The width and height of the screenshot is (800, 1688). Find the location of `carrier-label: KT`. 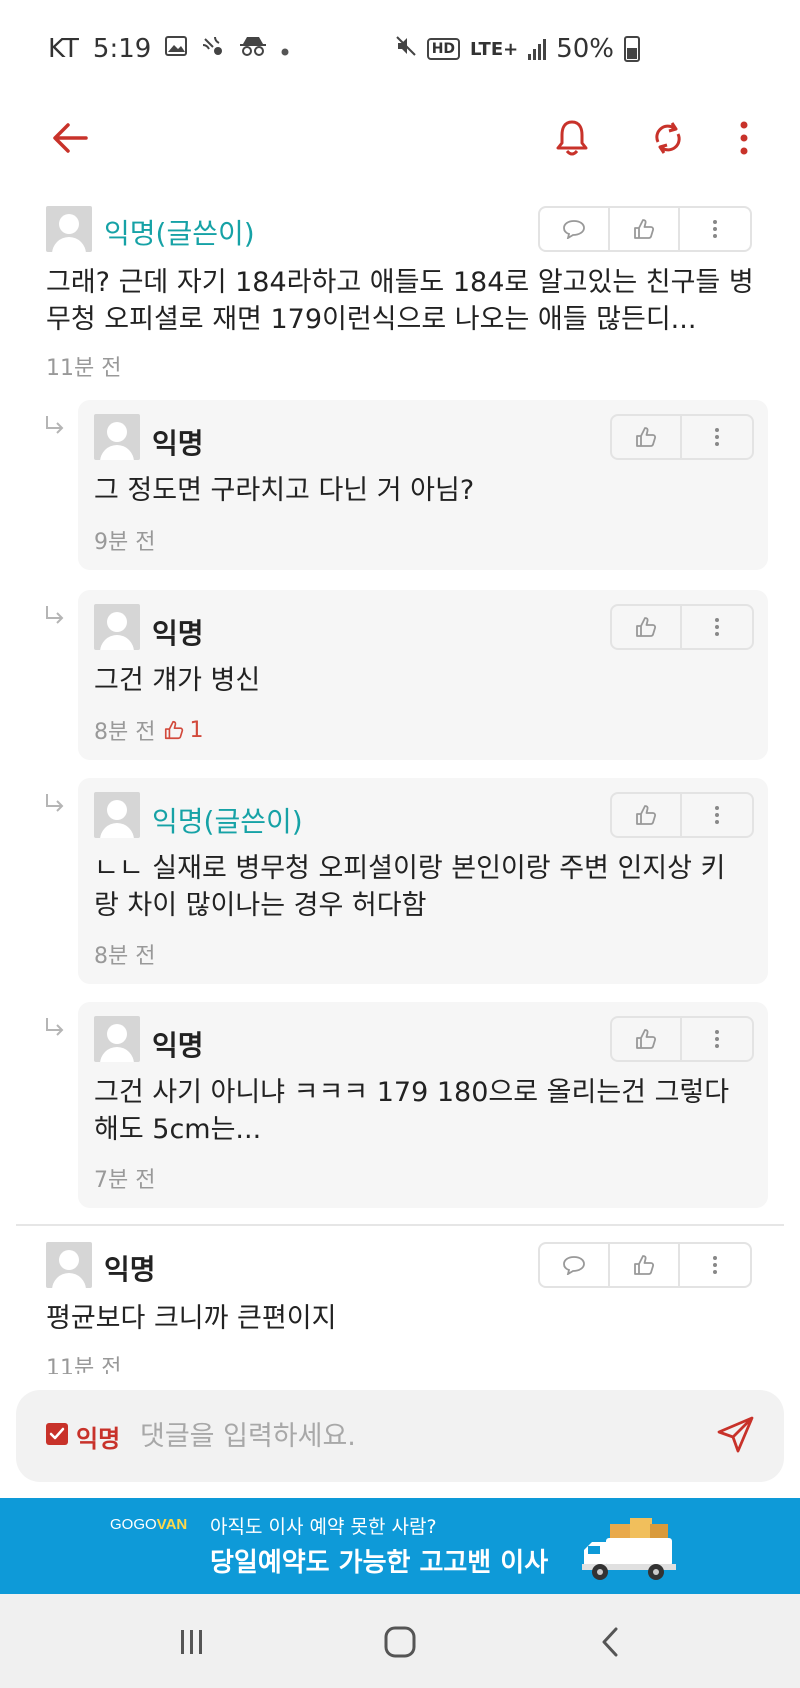

carrier-label: KT is located at coordinates (63, 49).